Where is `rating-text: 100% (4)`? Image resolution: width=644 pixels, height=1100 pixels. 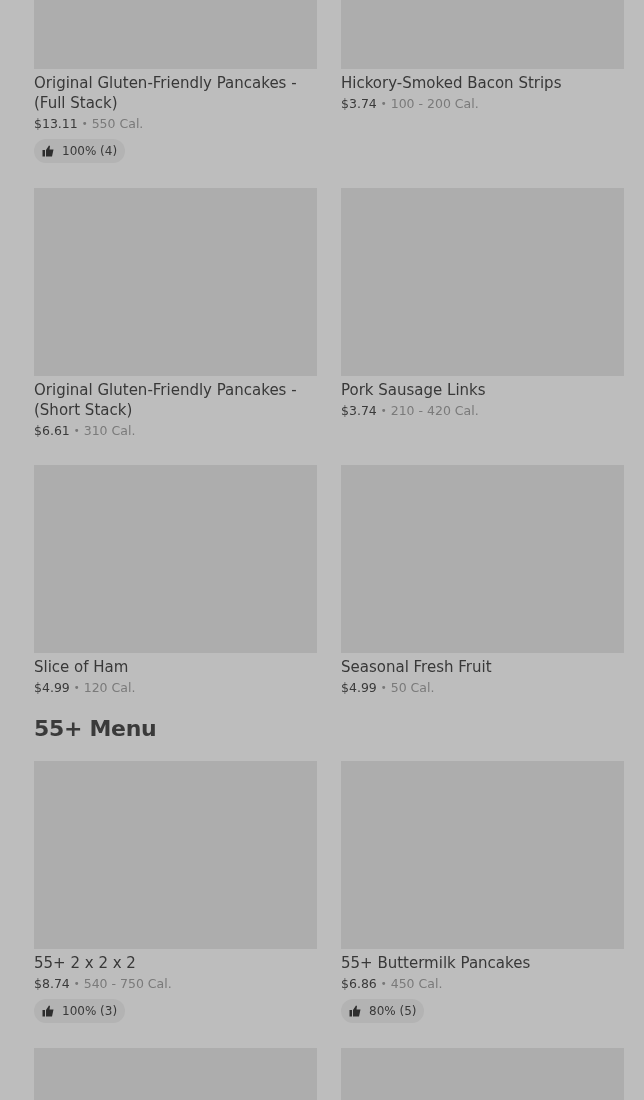 rating-text: 100% (4) is located at coordinates (90, 151).